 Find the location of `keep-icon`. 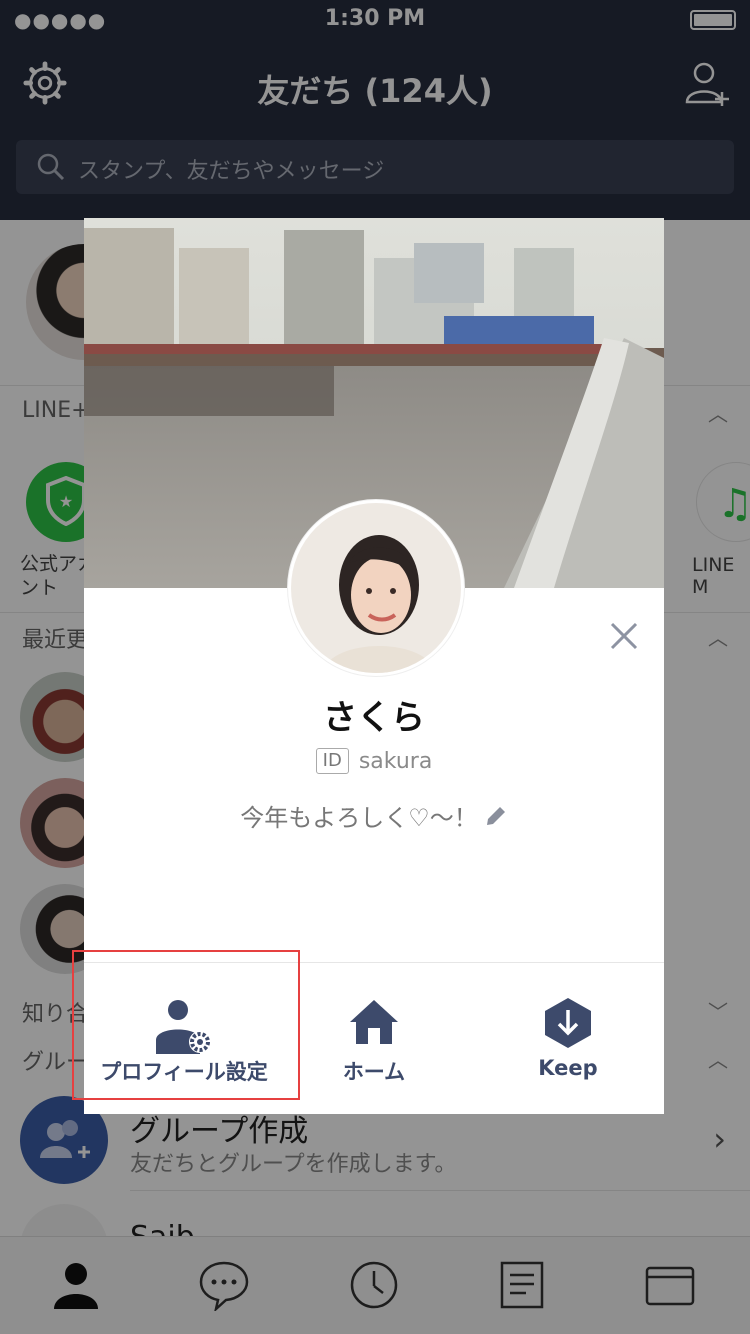

keep-icon is located at coordinates (568, 1023).